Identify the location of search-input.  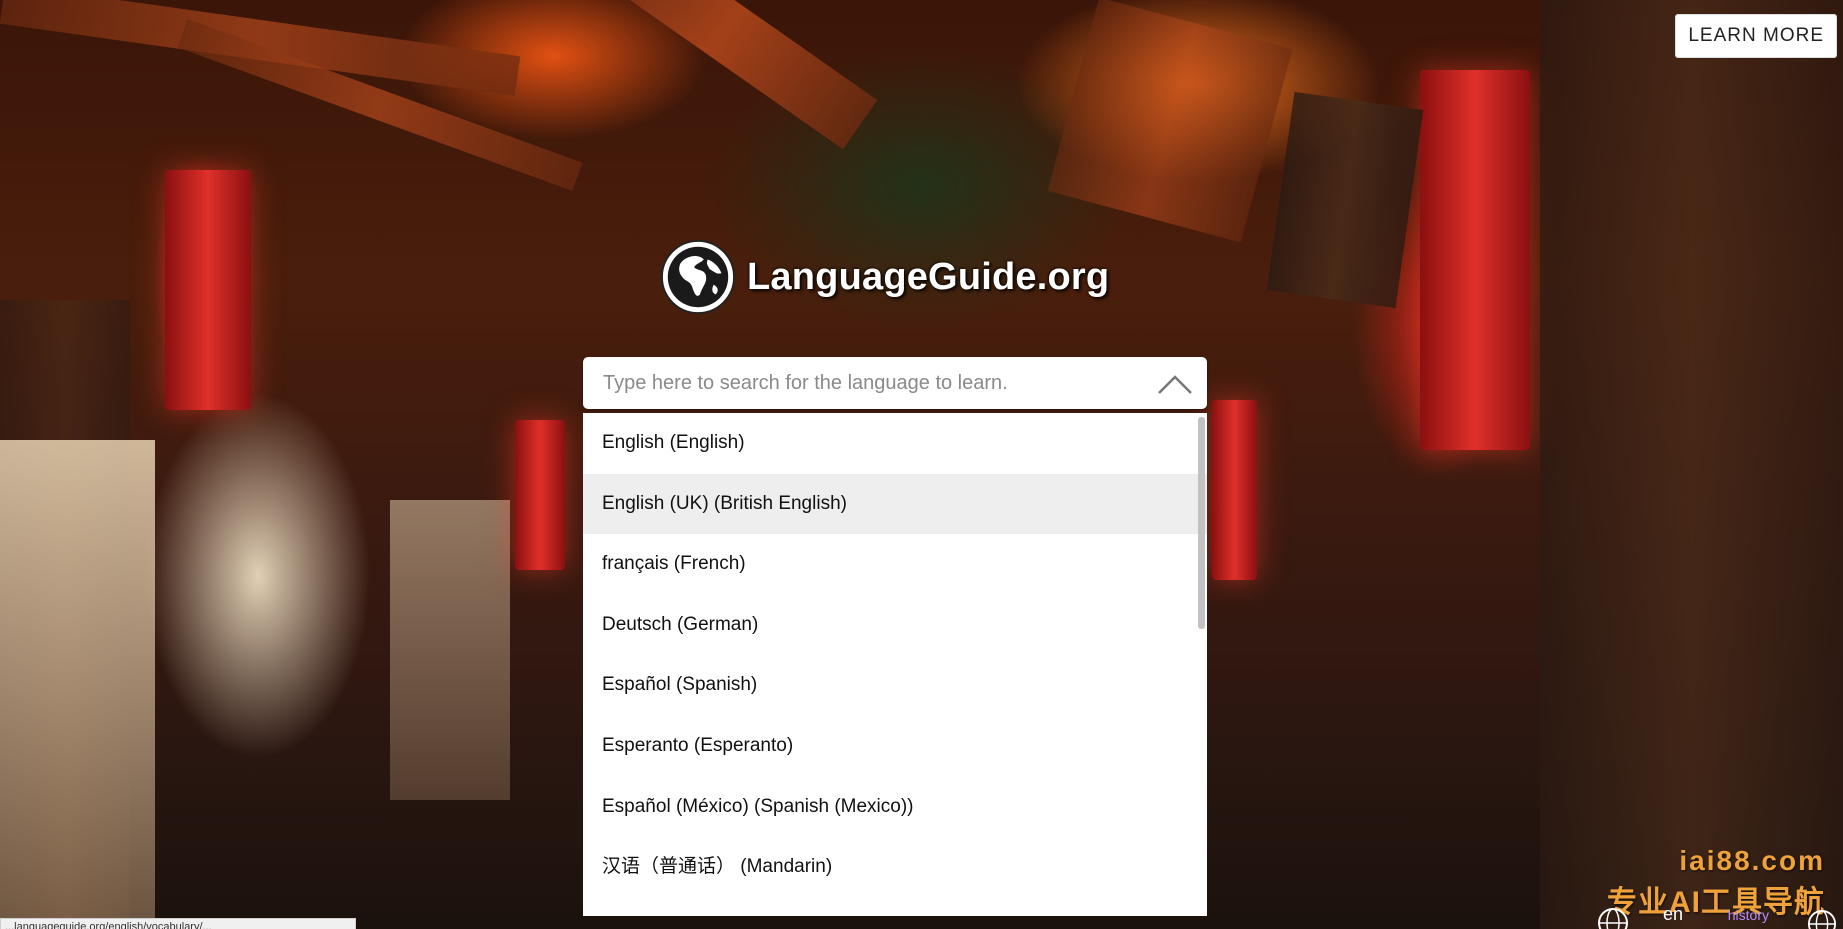
(853, 383).